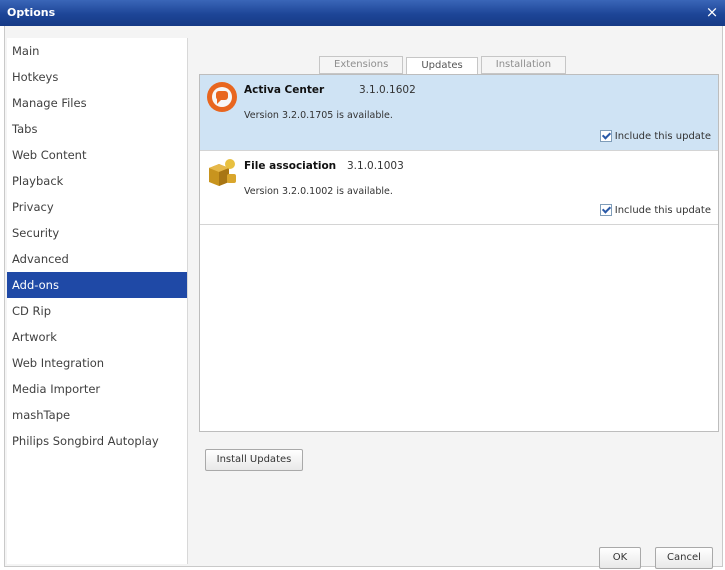  What do you see at coordinates (97, 155) in the screenshot?
I see `sidebar-item-web-content: Web Content` at bounding box center [97, 155].